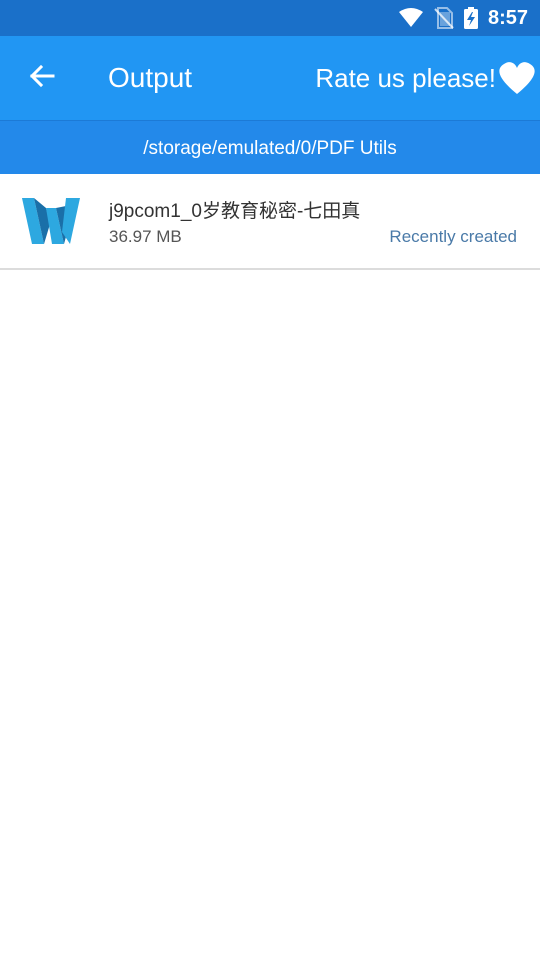 The image size is (540, 960). What do you see at coordinates (270, 147) in the screenshot?
I see `path-breadcrumb: /storage/emulated/0/PDF Utils` at bounding box center [270, 147].